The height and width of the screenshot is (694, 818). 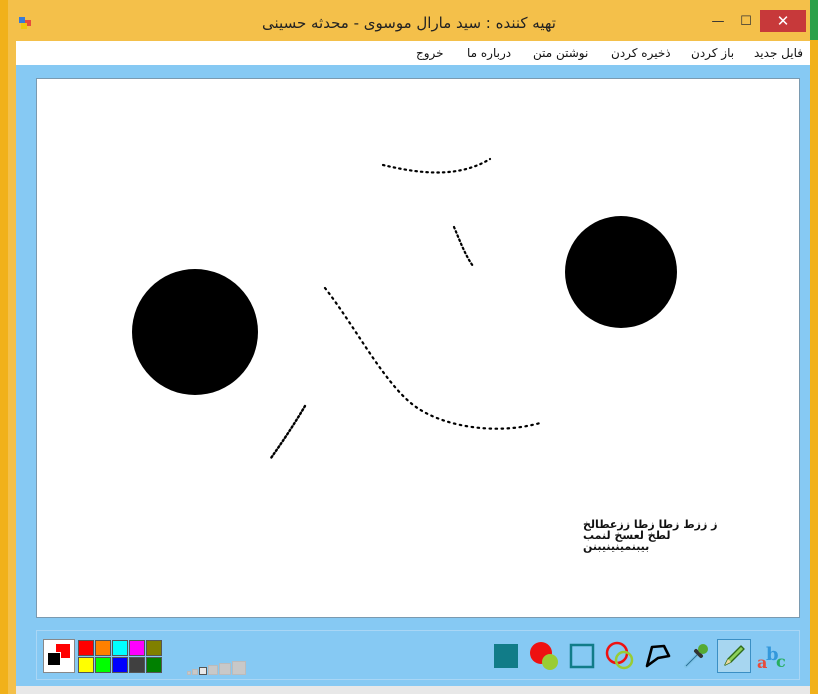 I want to click on menu-exit: خروج, so click(x=430, y=53).